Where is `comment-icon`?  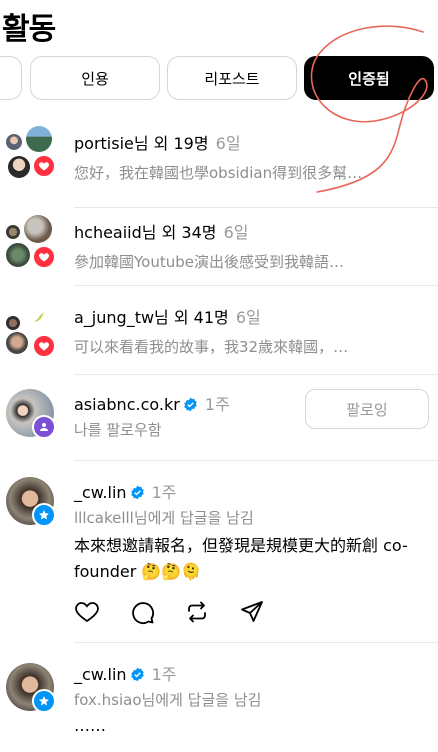 comment-icon is located at coordinates (142, 612).